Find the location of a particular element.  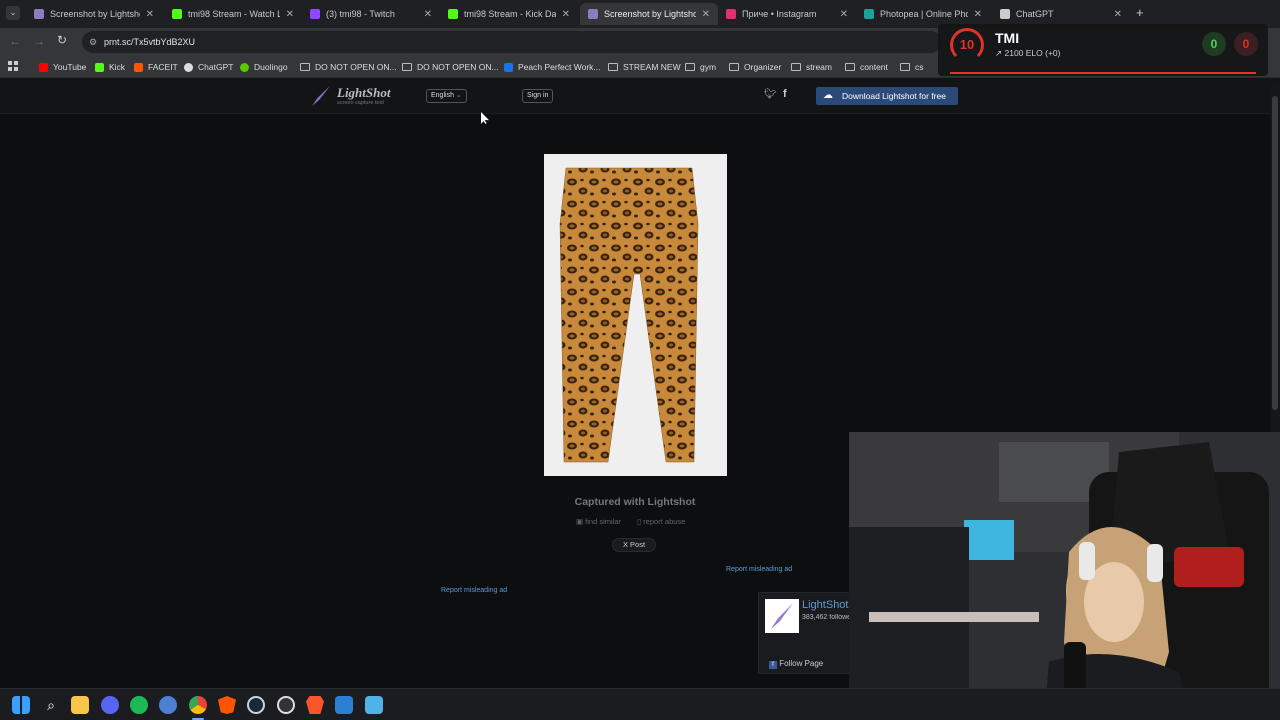

bookmark-label: cs is located at coordinates (919, 67).